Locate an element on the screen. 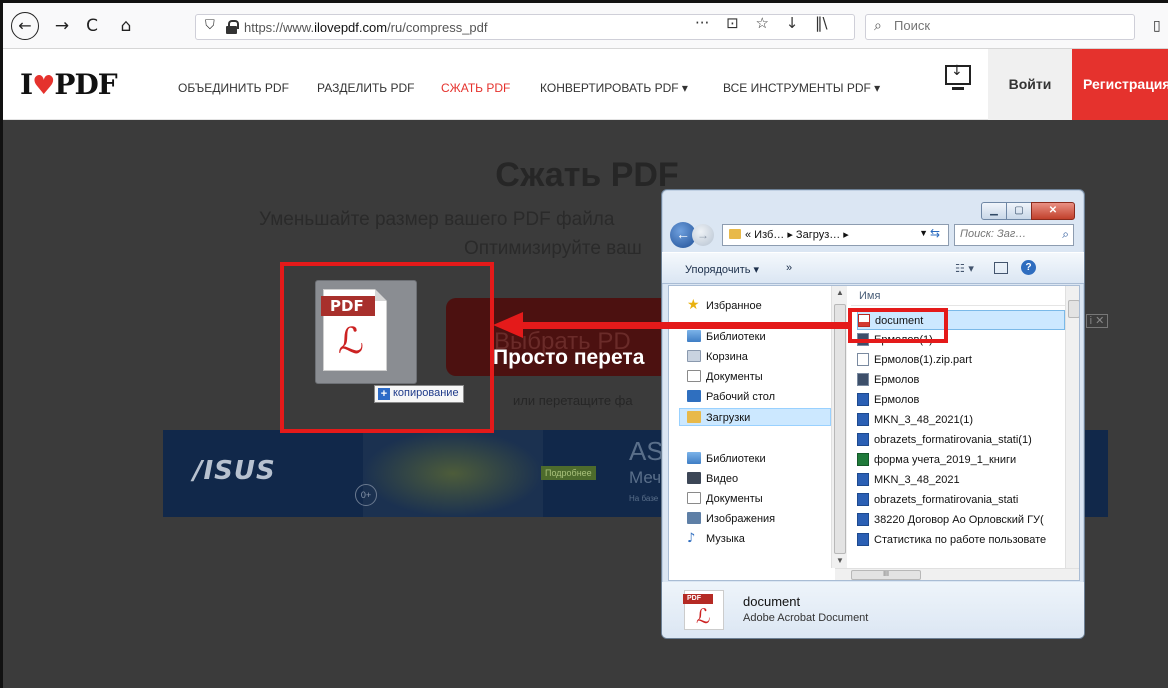 The height and width of the screenshot is (688, 1168). file-item: Статистика по работе пользовате is located at coordinates (961, 540).